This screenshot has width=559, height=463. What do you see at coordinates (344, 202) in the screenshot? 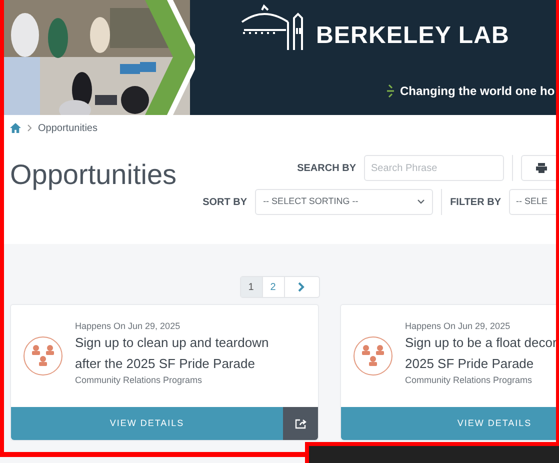
I see `sort-dropdown: -- SELECT SORTING --` at bounding box center [344, 202].